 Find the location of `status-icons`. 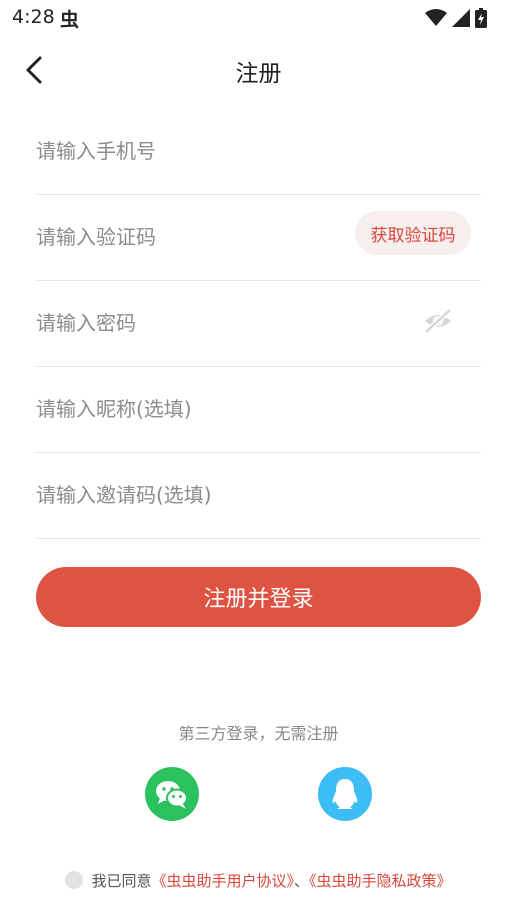

status-icons is located at coordinates (456, 18).